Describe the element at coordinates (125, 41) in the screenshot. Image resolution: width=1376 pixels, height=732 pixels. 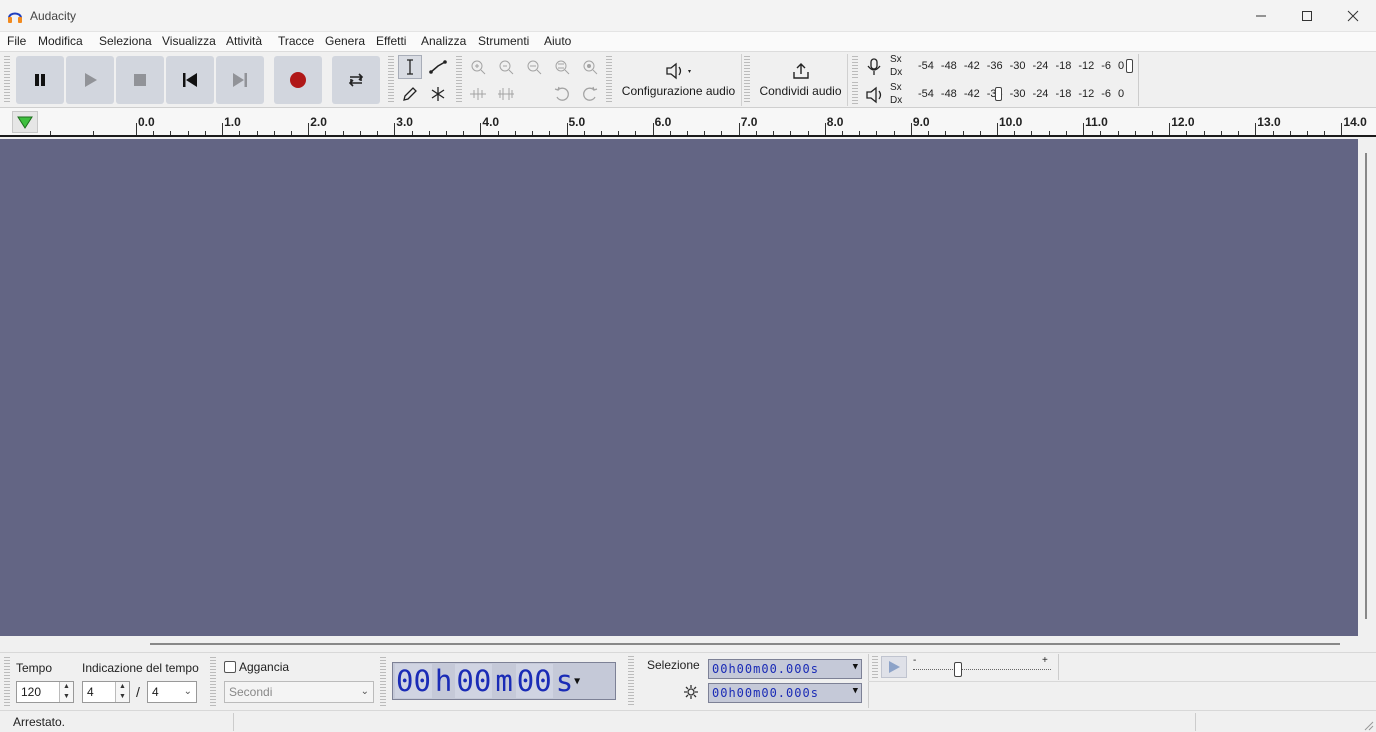
I see `menu-seleziona: Seleziona` at that location.